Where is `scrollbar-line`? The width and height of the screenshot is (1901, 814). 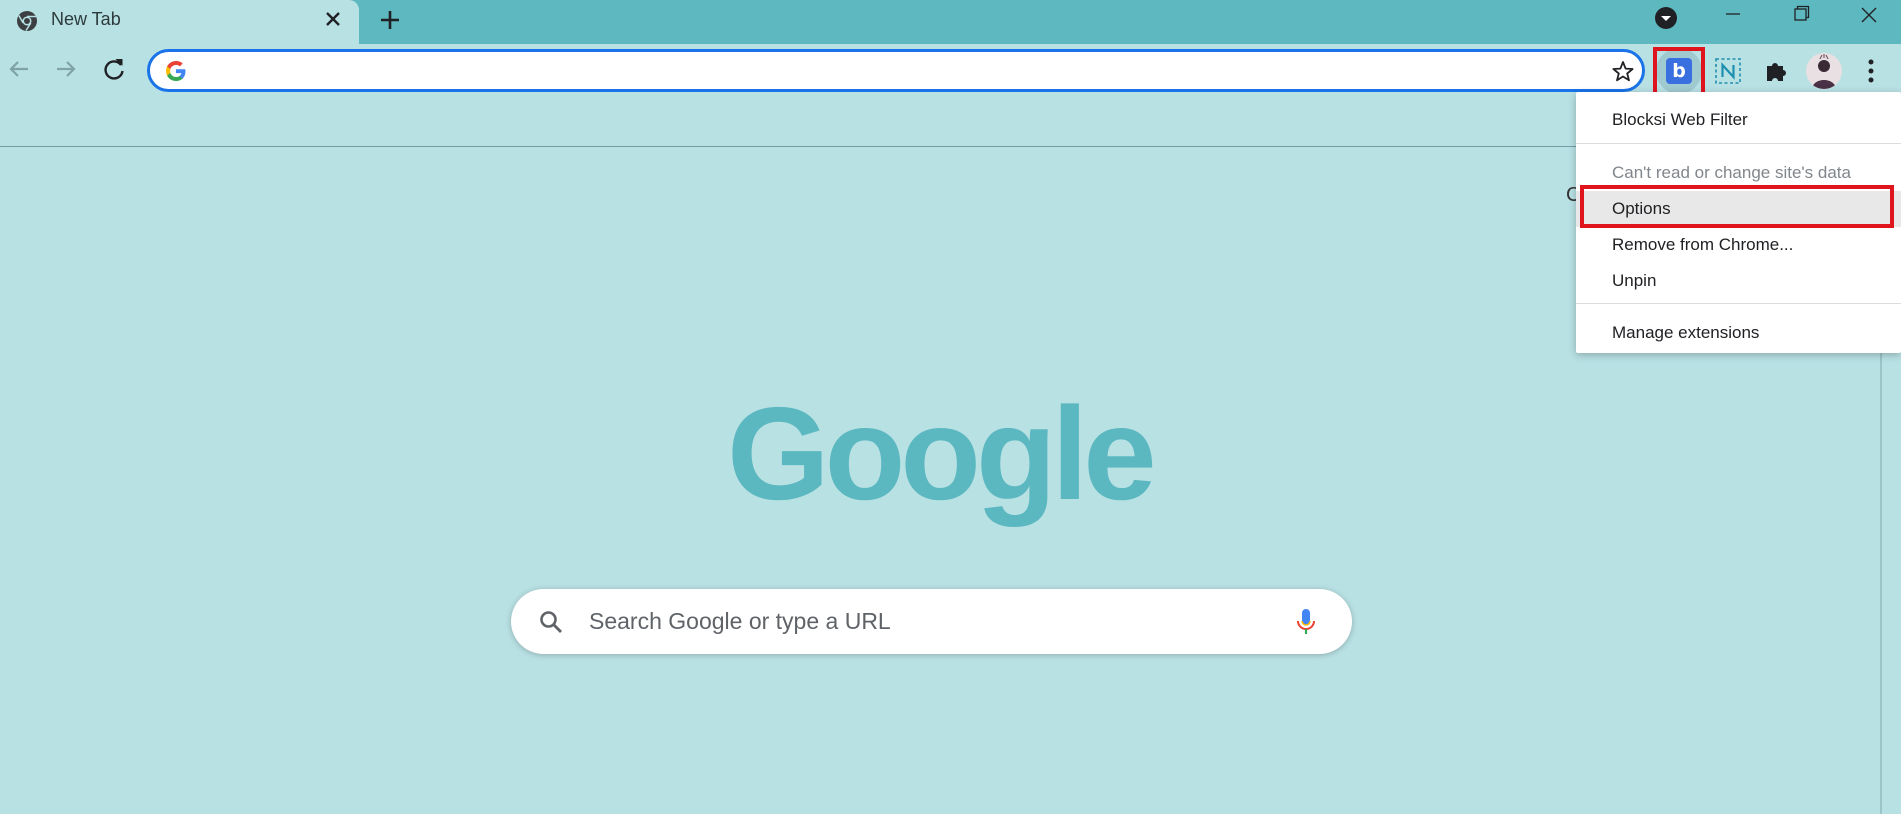 scrollbar-line is located at coordinates (1881, 582).